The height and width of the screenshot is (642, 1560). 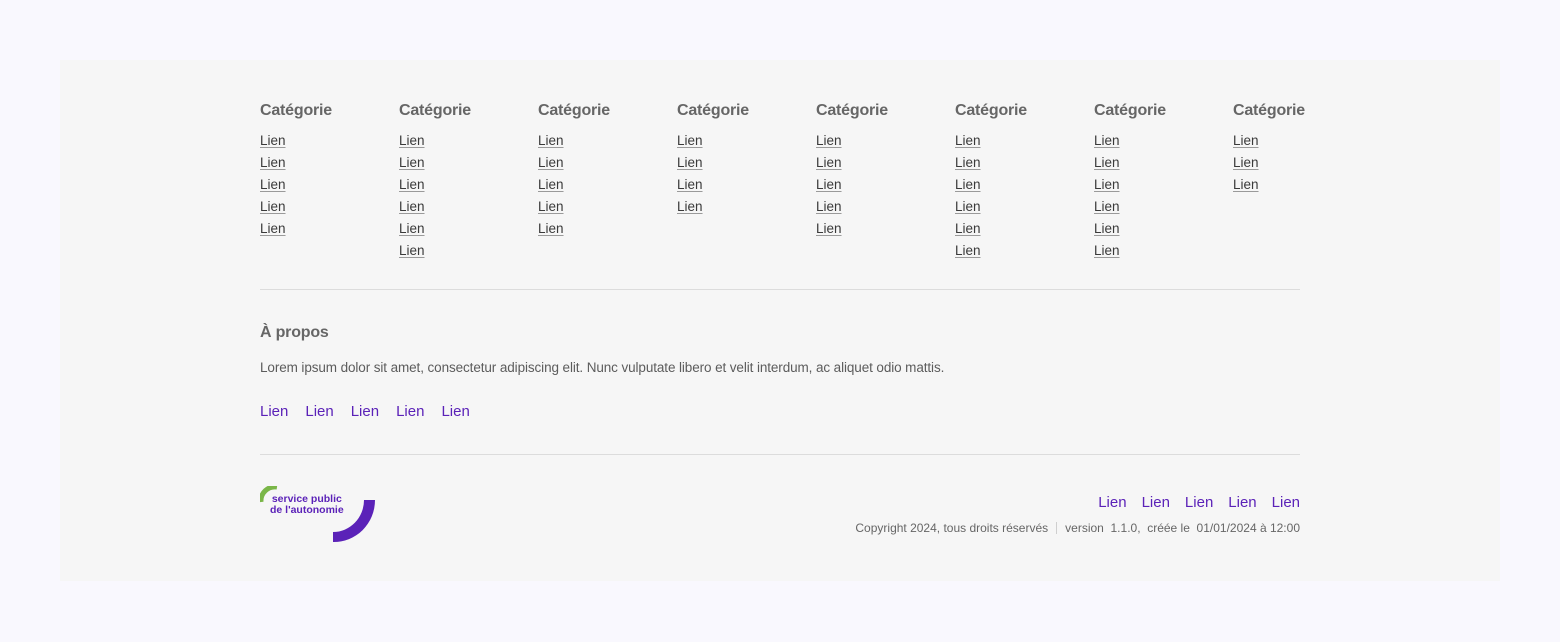 I want to click on logo-text-line2: de l'autonomie, so click(x=307, y=510).